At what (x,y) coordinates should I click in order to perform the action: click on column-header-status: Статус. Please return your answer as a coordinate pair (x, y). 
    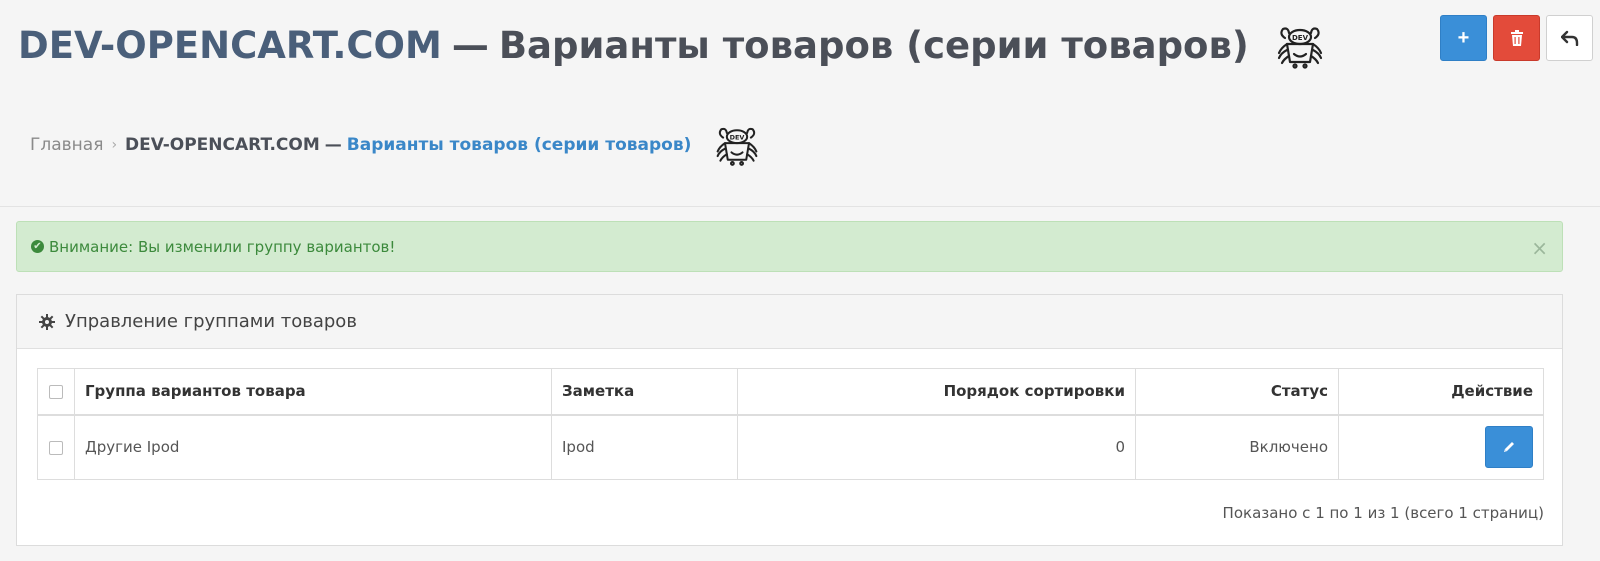
    Looking at the image, I should click on (1237, 392).